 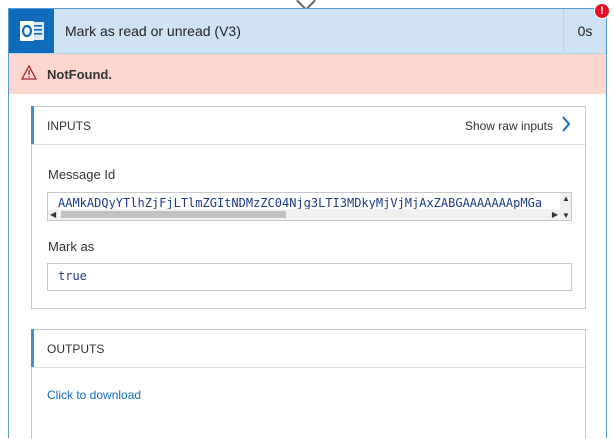 What do you see at coordinates (566, 125) in the screenshot?
I see `chevron-right-icon` at bounding box center [566, 125].